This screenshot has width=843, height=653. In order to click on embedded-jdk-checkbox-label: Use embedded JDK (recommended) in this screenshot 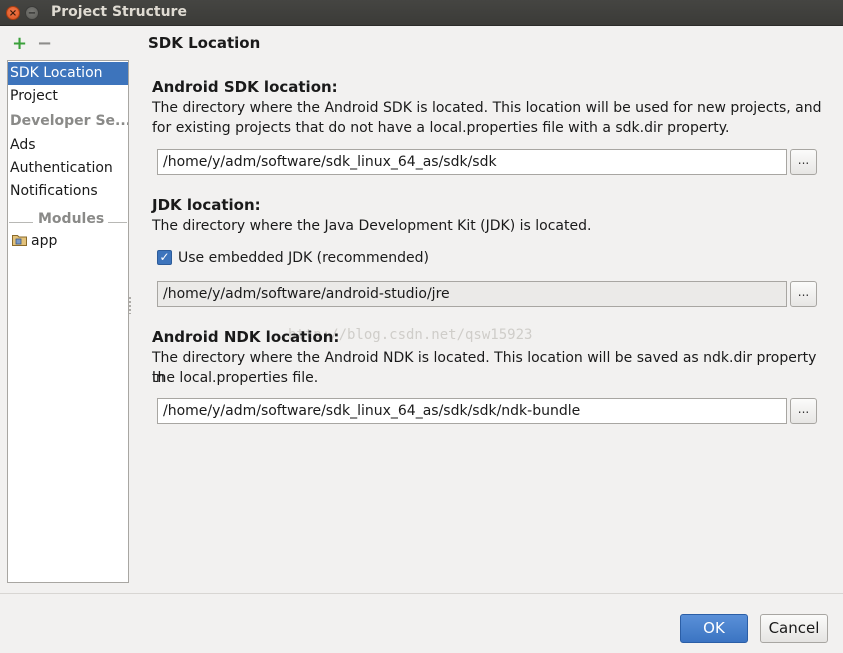, I will do `click(304, 258)`.